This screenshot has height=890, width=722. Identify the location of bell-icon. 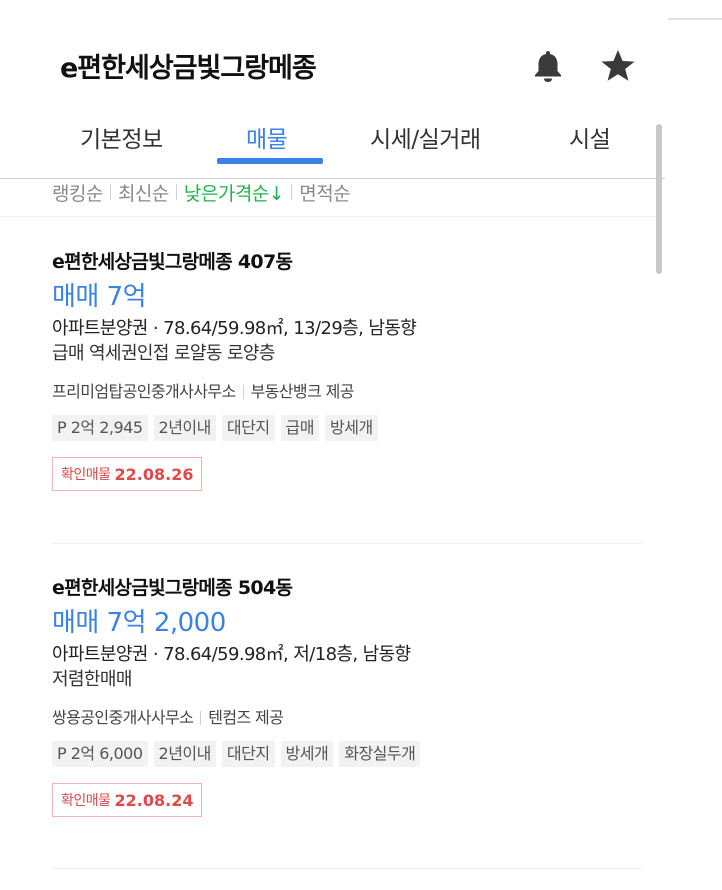
(548, 66).